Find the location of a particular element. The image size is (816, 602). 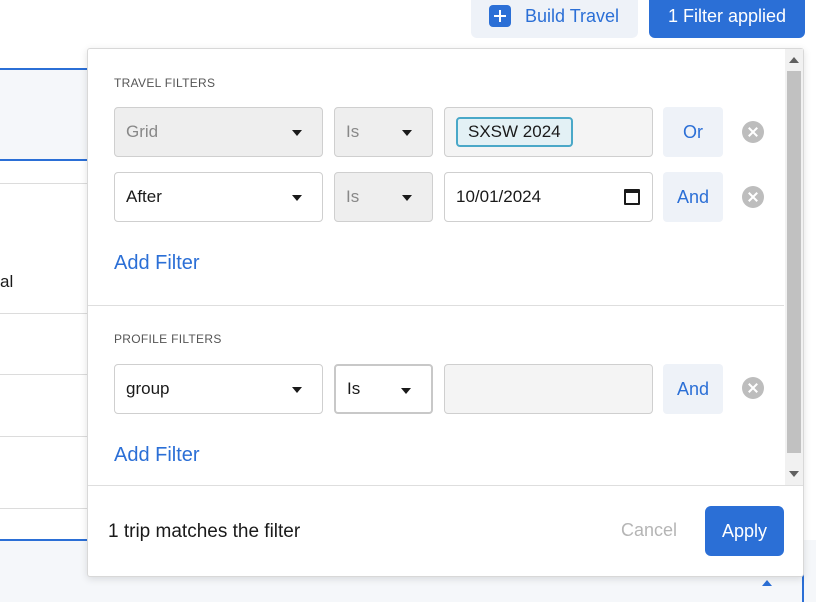

field-select: group is located at coordinates (218, 389).